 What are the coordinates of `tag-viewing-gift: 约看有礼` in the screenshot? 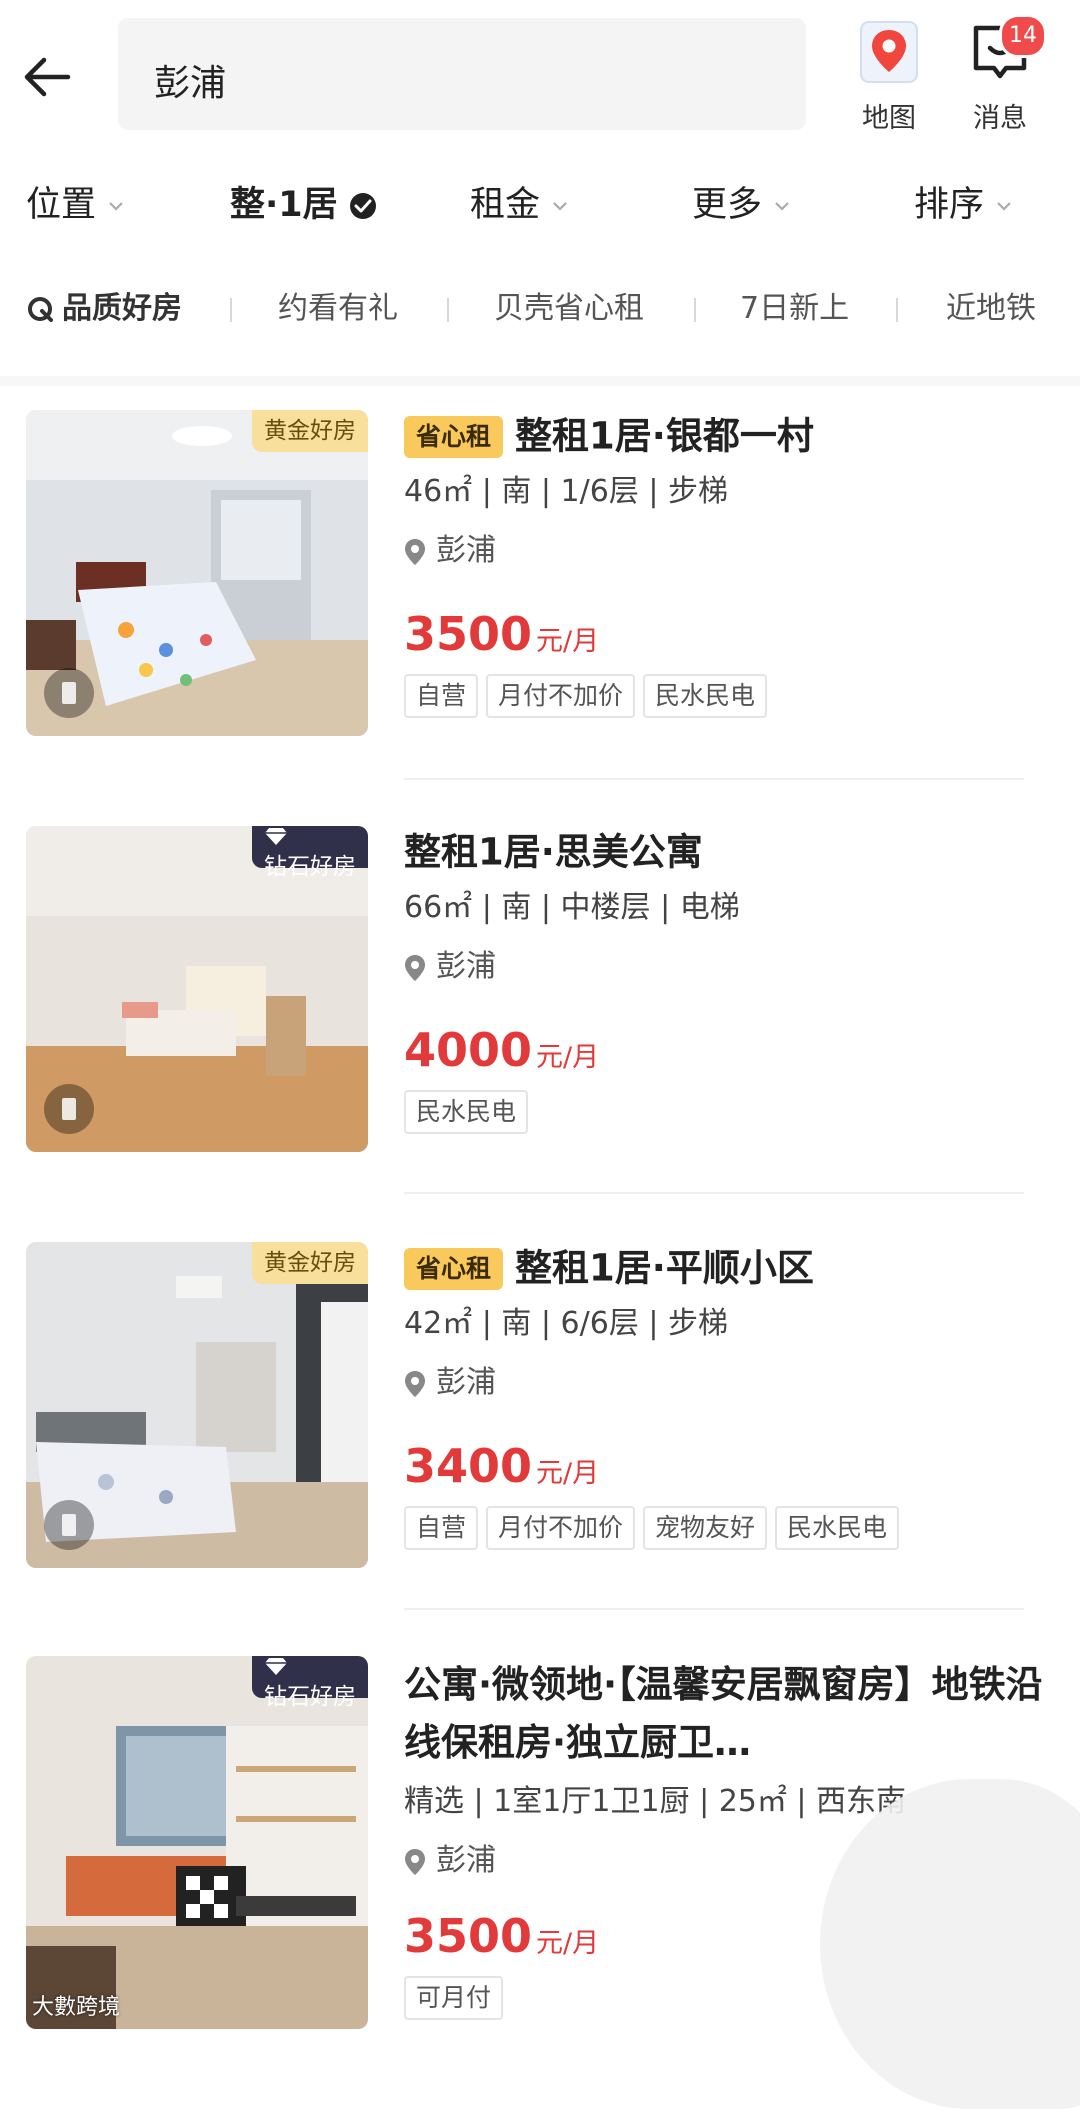 It's located at (338, 309).